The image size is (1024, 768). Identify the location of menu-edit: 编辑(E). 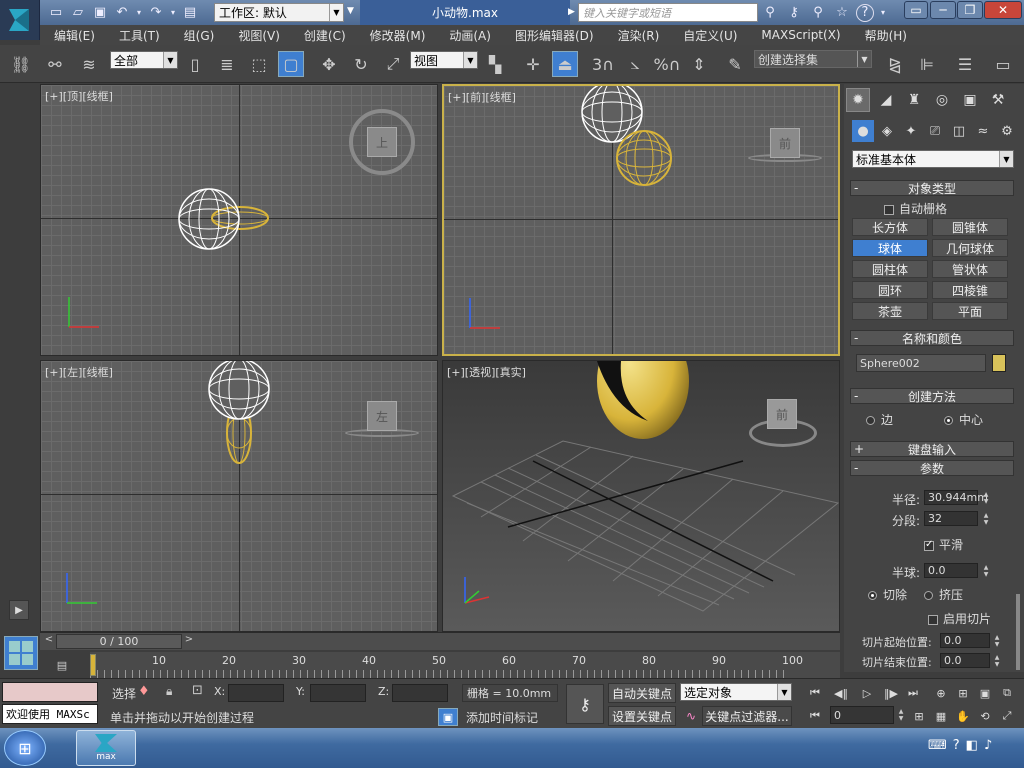
(72, 35).